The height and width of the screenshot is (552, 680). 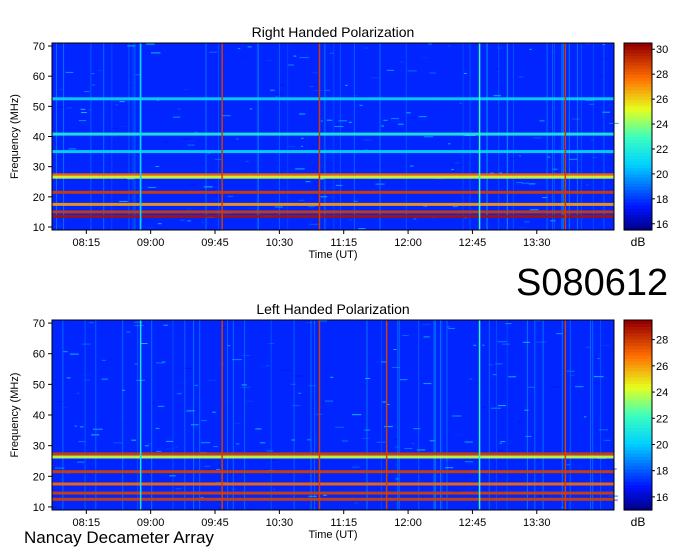 I want to click on y-tick-label: 10, so click(x=39, y=508).